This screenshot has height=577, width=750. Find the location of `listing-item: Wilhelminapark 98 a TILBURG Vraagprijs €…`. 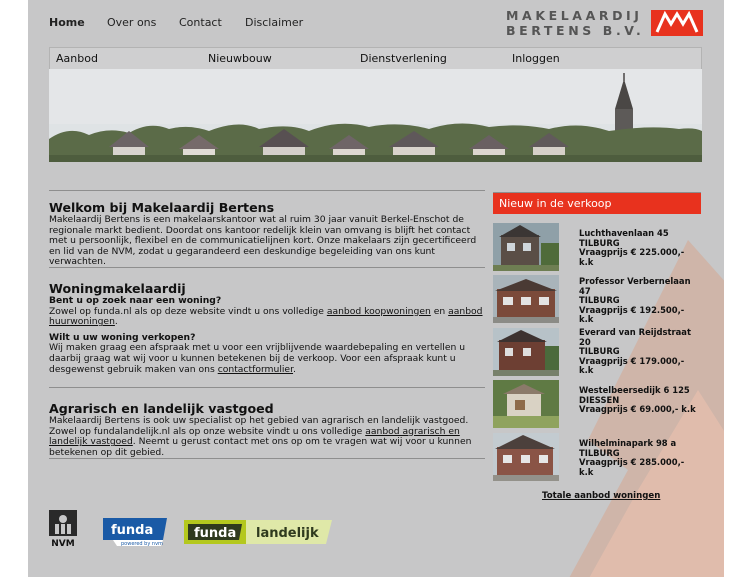

listing-item: Wilhelminapark 98 a TILBURG Vraagprijs €… is located at coordinates (597, 458).